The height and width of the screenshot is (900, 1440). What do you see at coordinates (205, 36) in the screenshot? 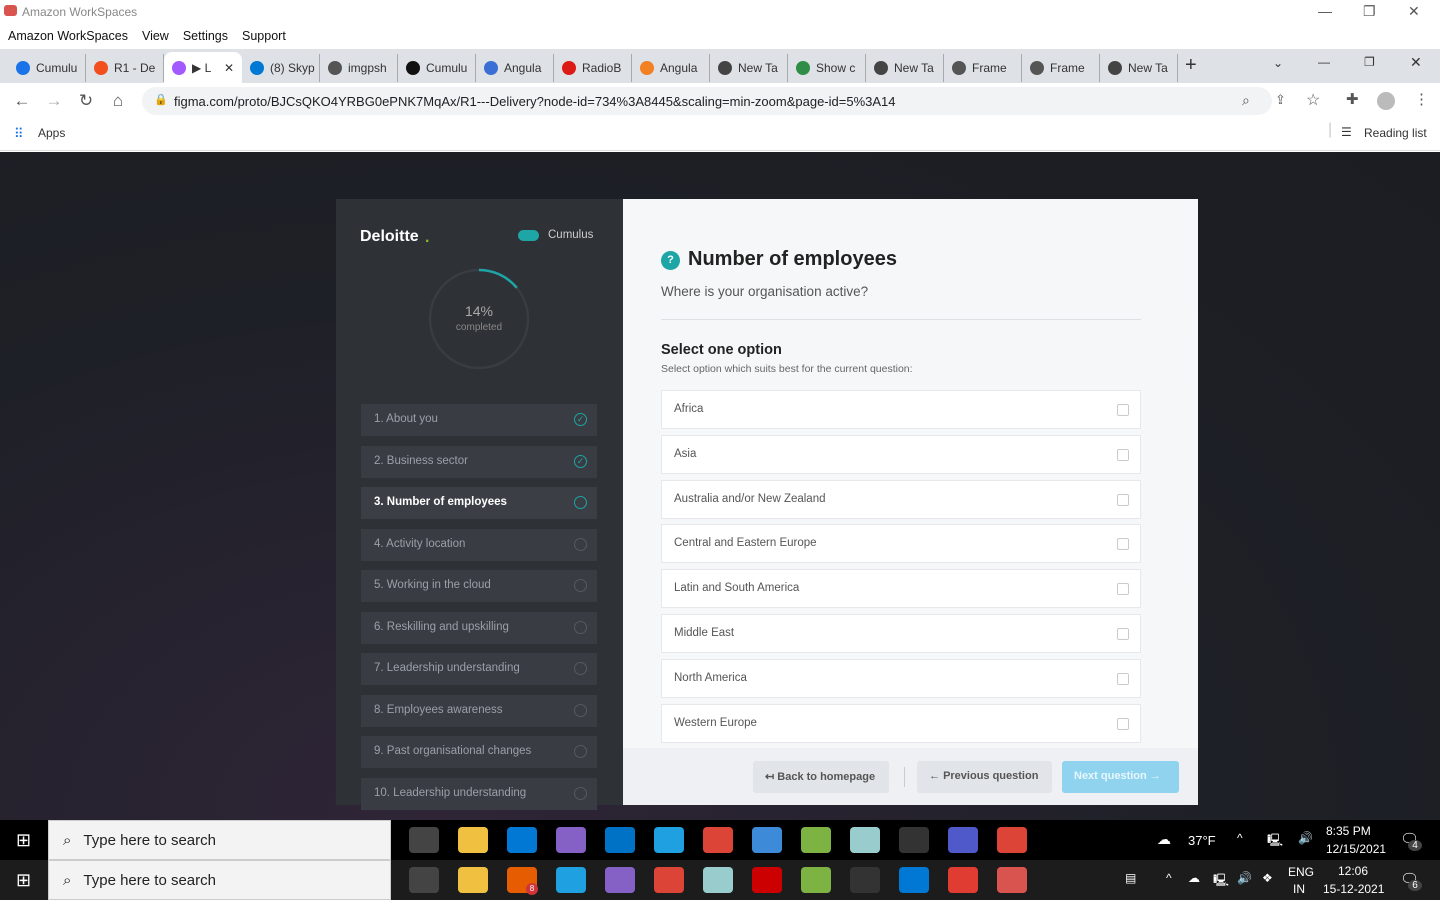
I see `menu-settings: Settings` at bounding box center [205, 36].